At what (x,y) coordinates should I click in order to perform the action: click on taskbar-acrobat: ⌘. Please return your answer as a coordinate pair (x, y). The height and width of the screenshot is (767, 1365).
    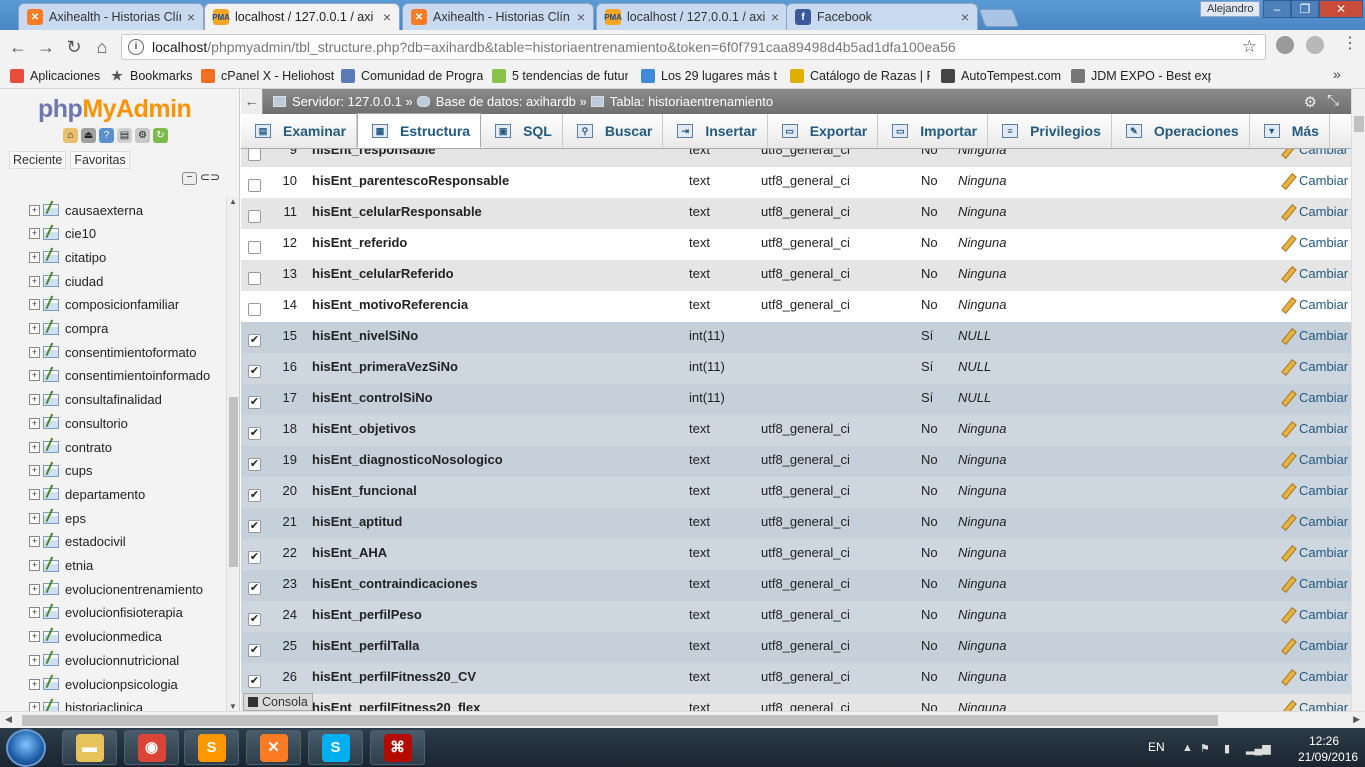
    Looking at the image, I should click on (397, 747).